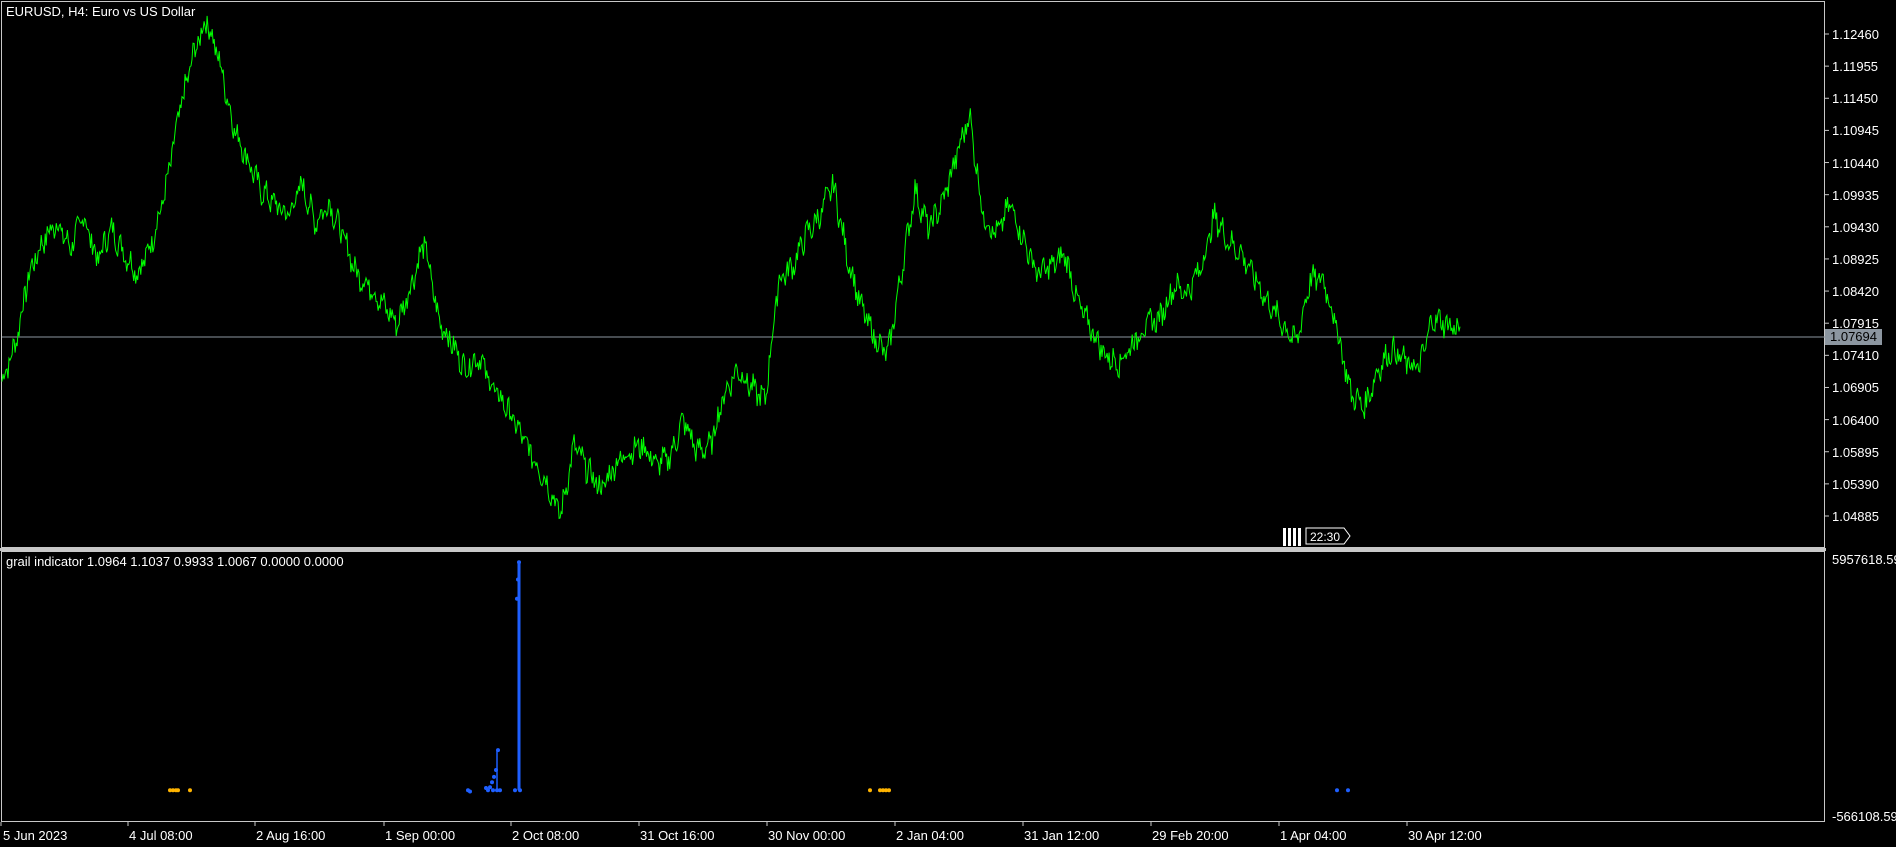  Describe the element at coordinates (1855, 388) in the screenshot. I see `price-axis-label: 1.06905` at that location.